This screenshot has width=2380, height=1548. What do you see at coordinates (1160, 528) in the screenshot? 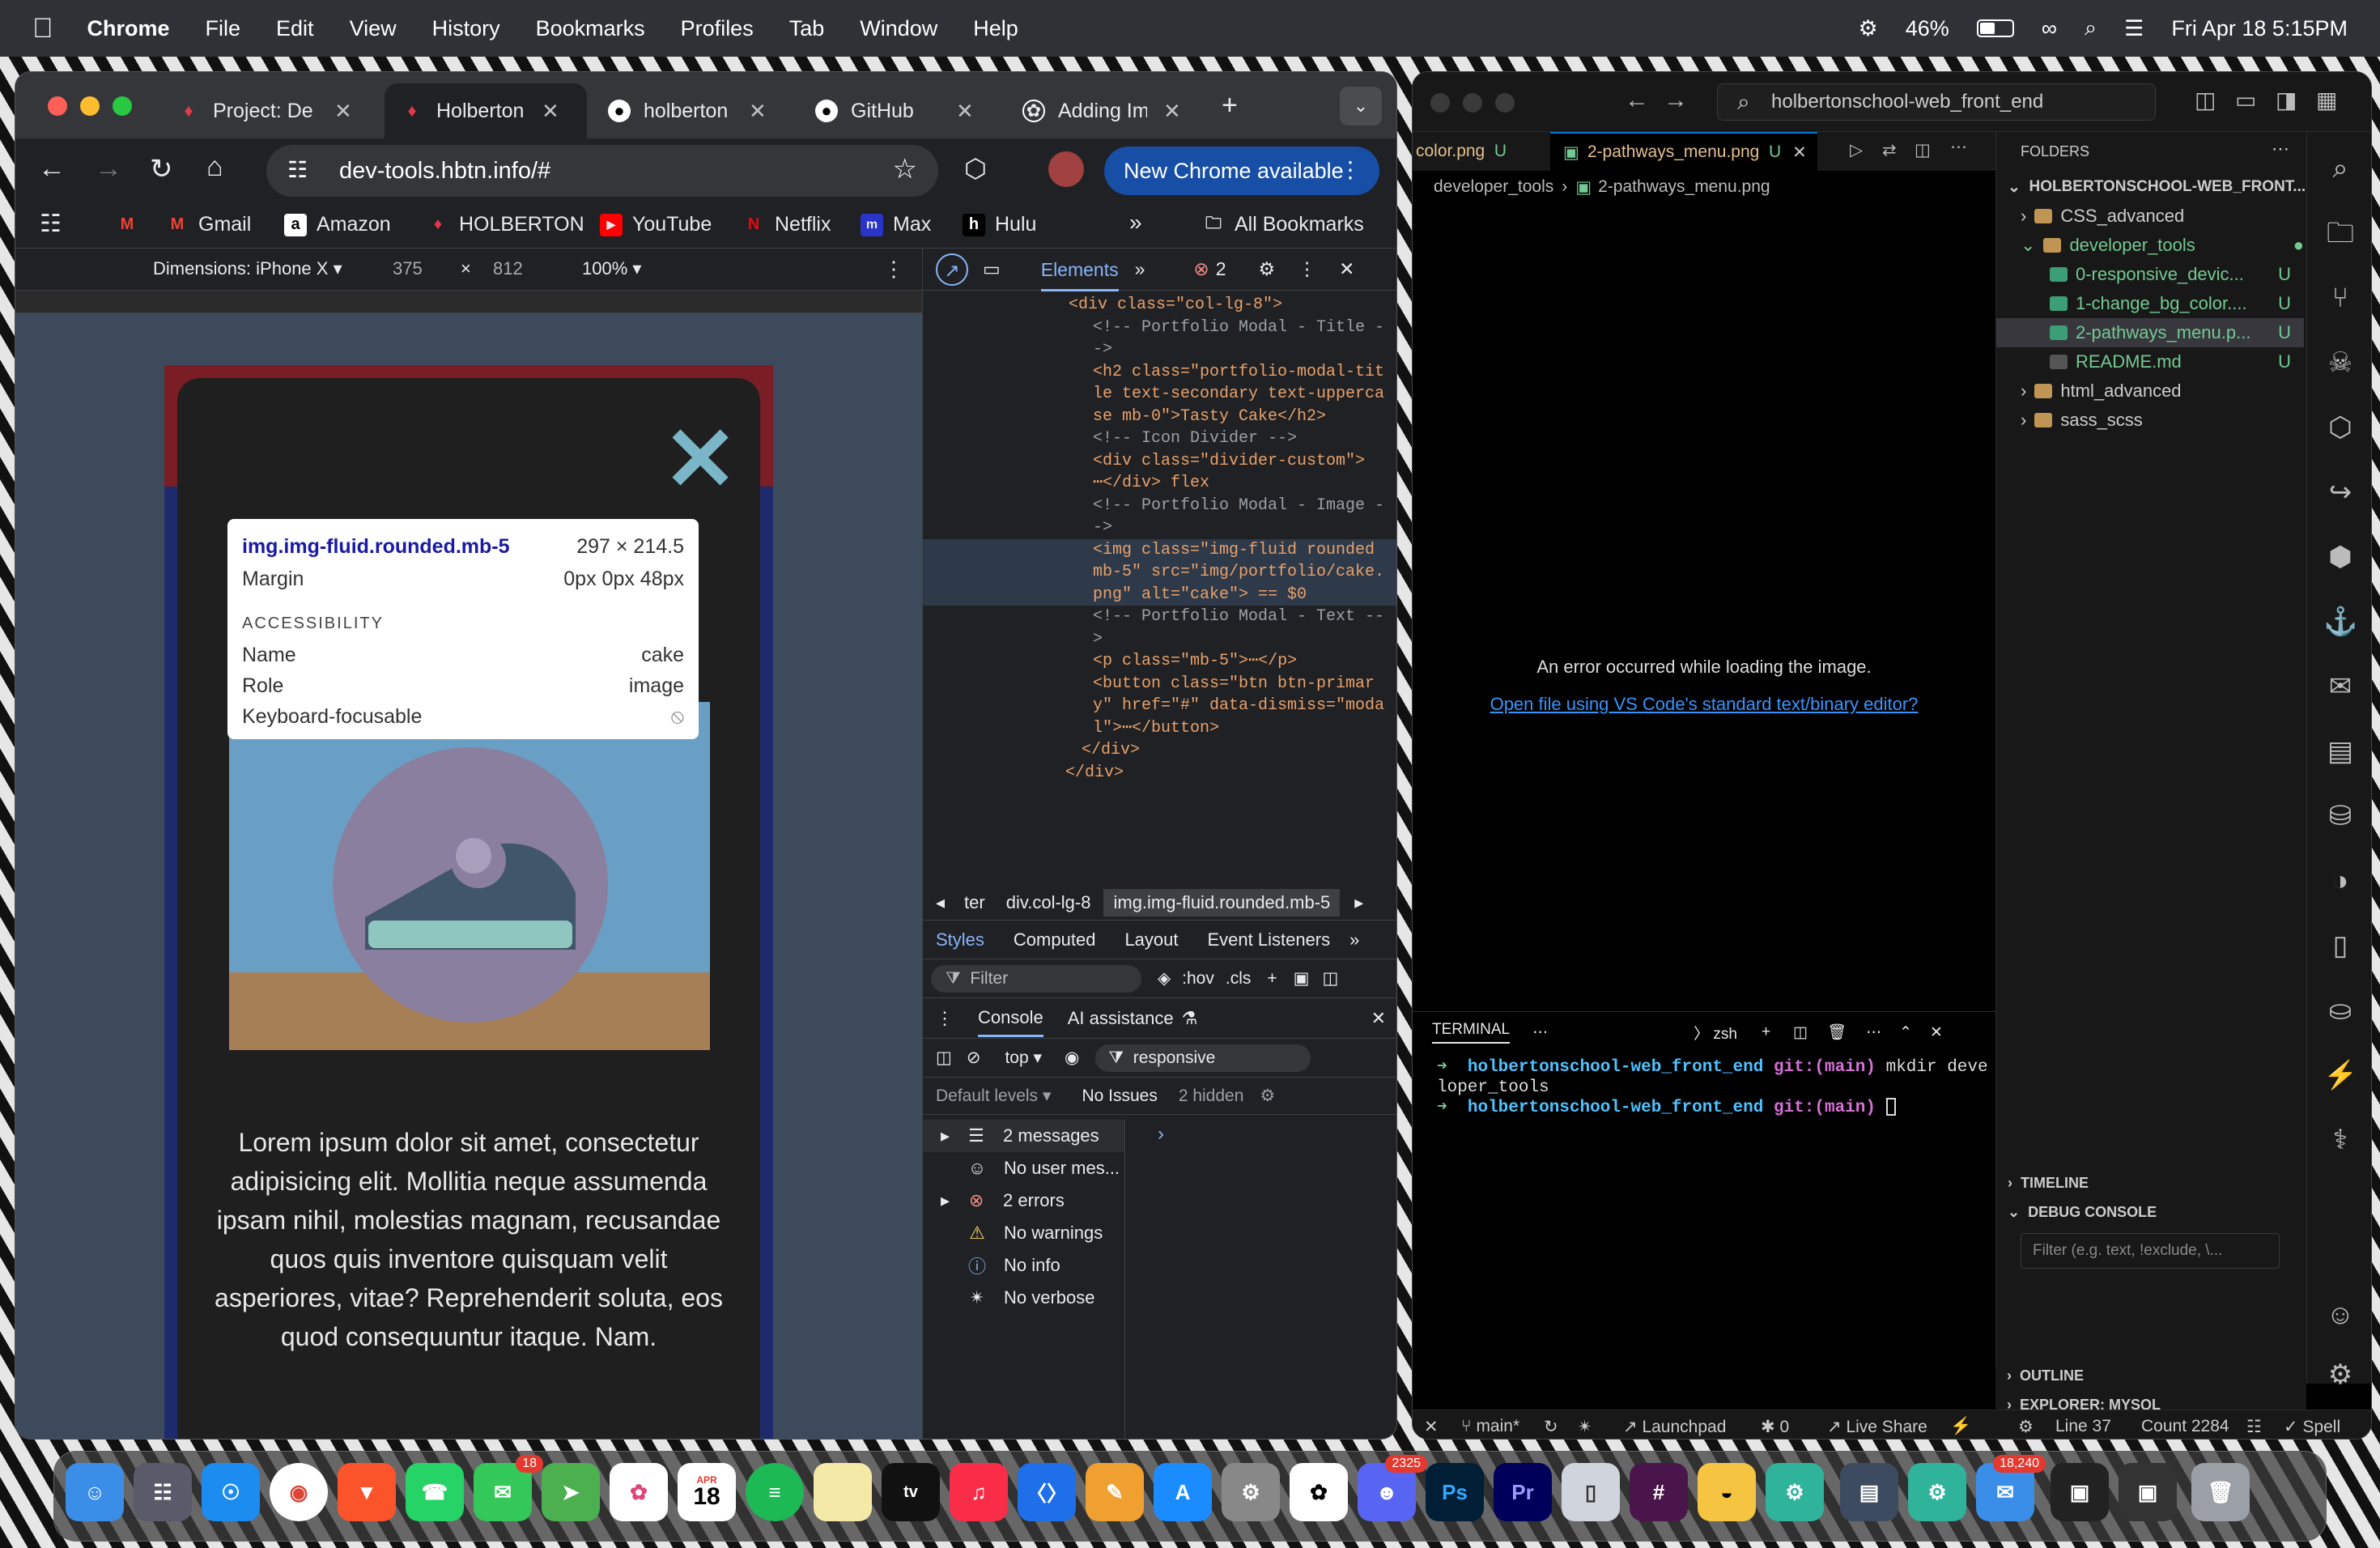
I see `code-line: ->` at bounding box center [1160, 528].